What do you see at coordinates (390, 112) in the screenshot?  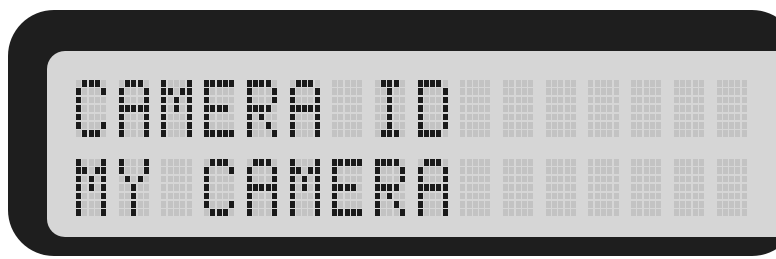 I see `lcd-char-cell` at bounding box center [390, 112].